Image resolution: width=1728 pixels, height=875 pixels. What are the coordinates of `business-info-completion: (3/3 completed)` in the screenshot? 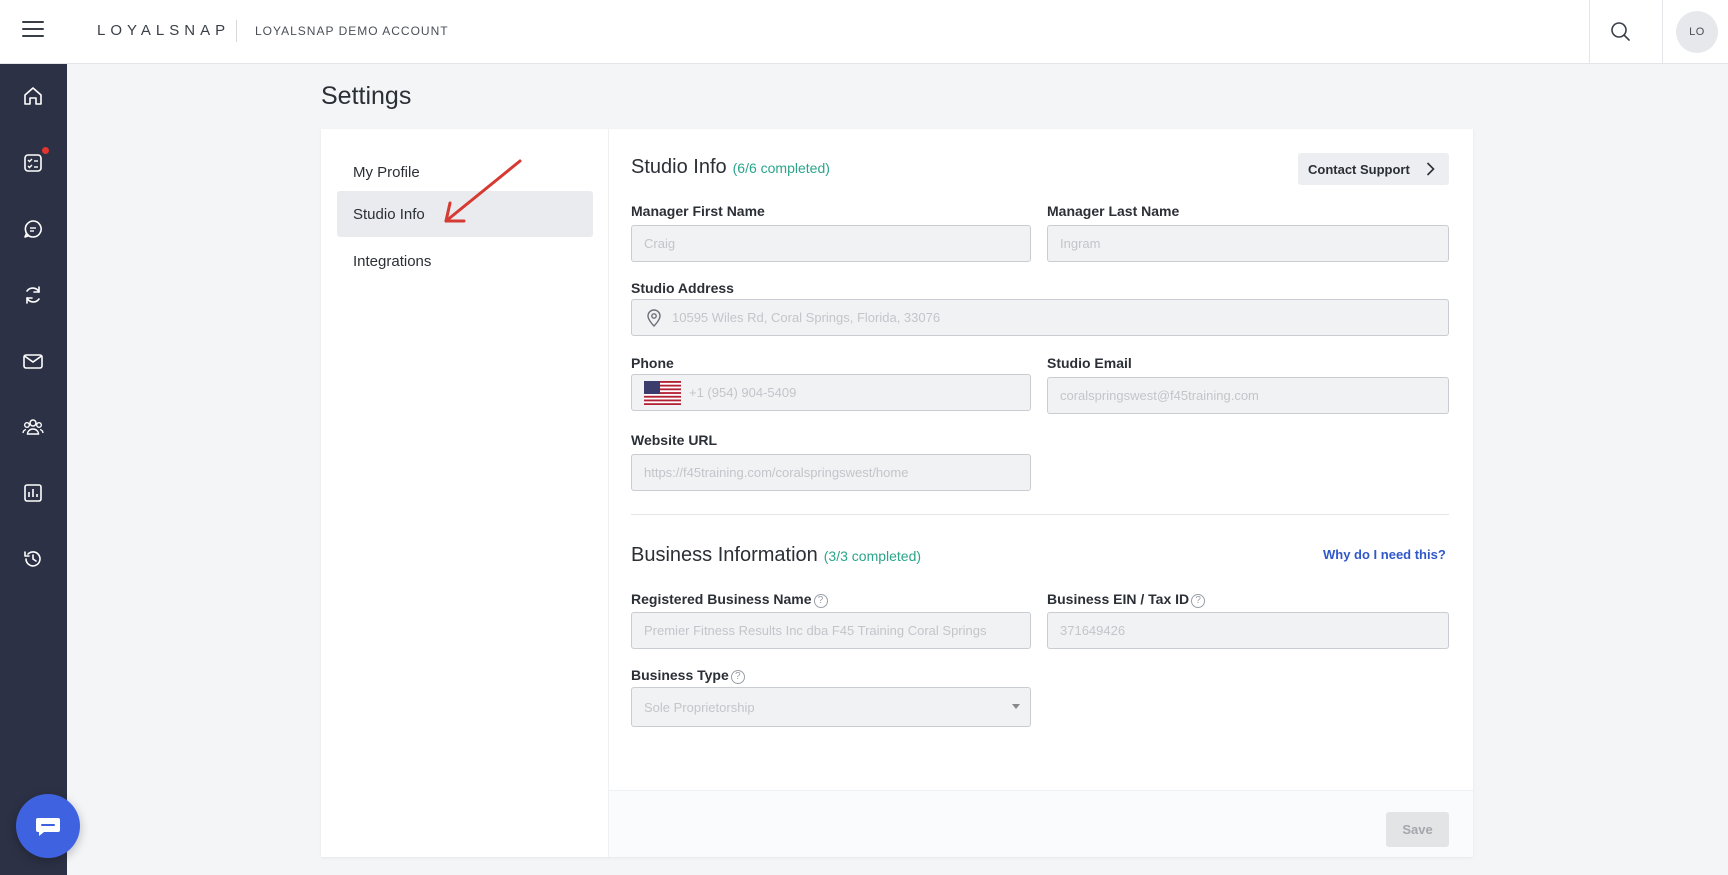 It's located at (872, 556).